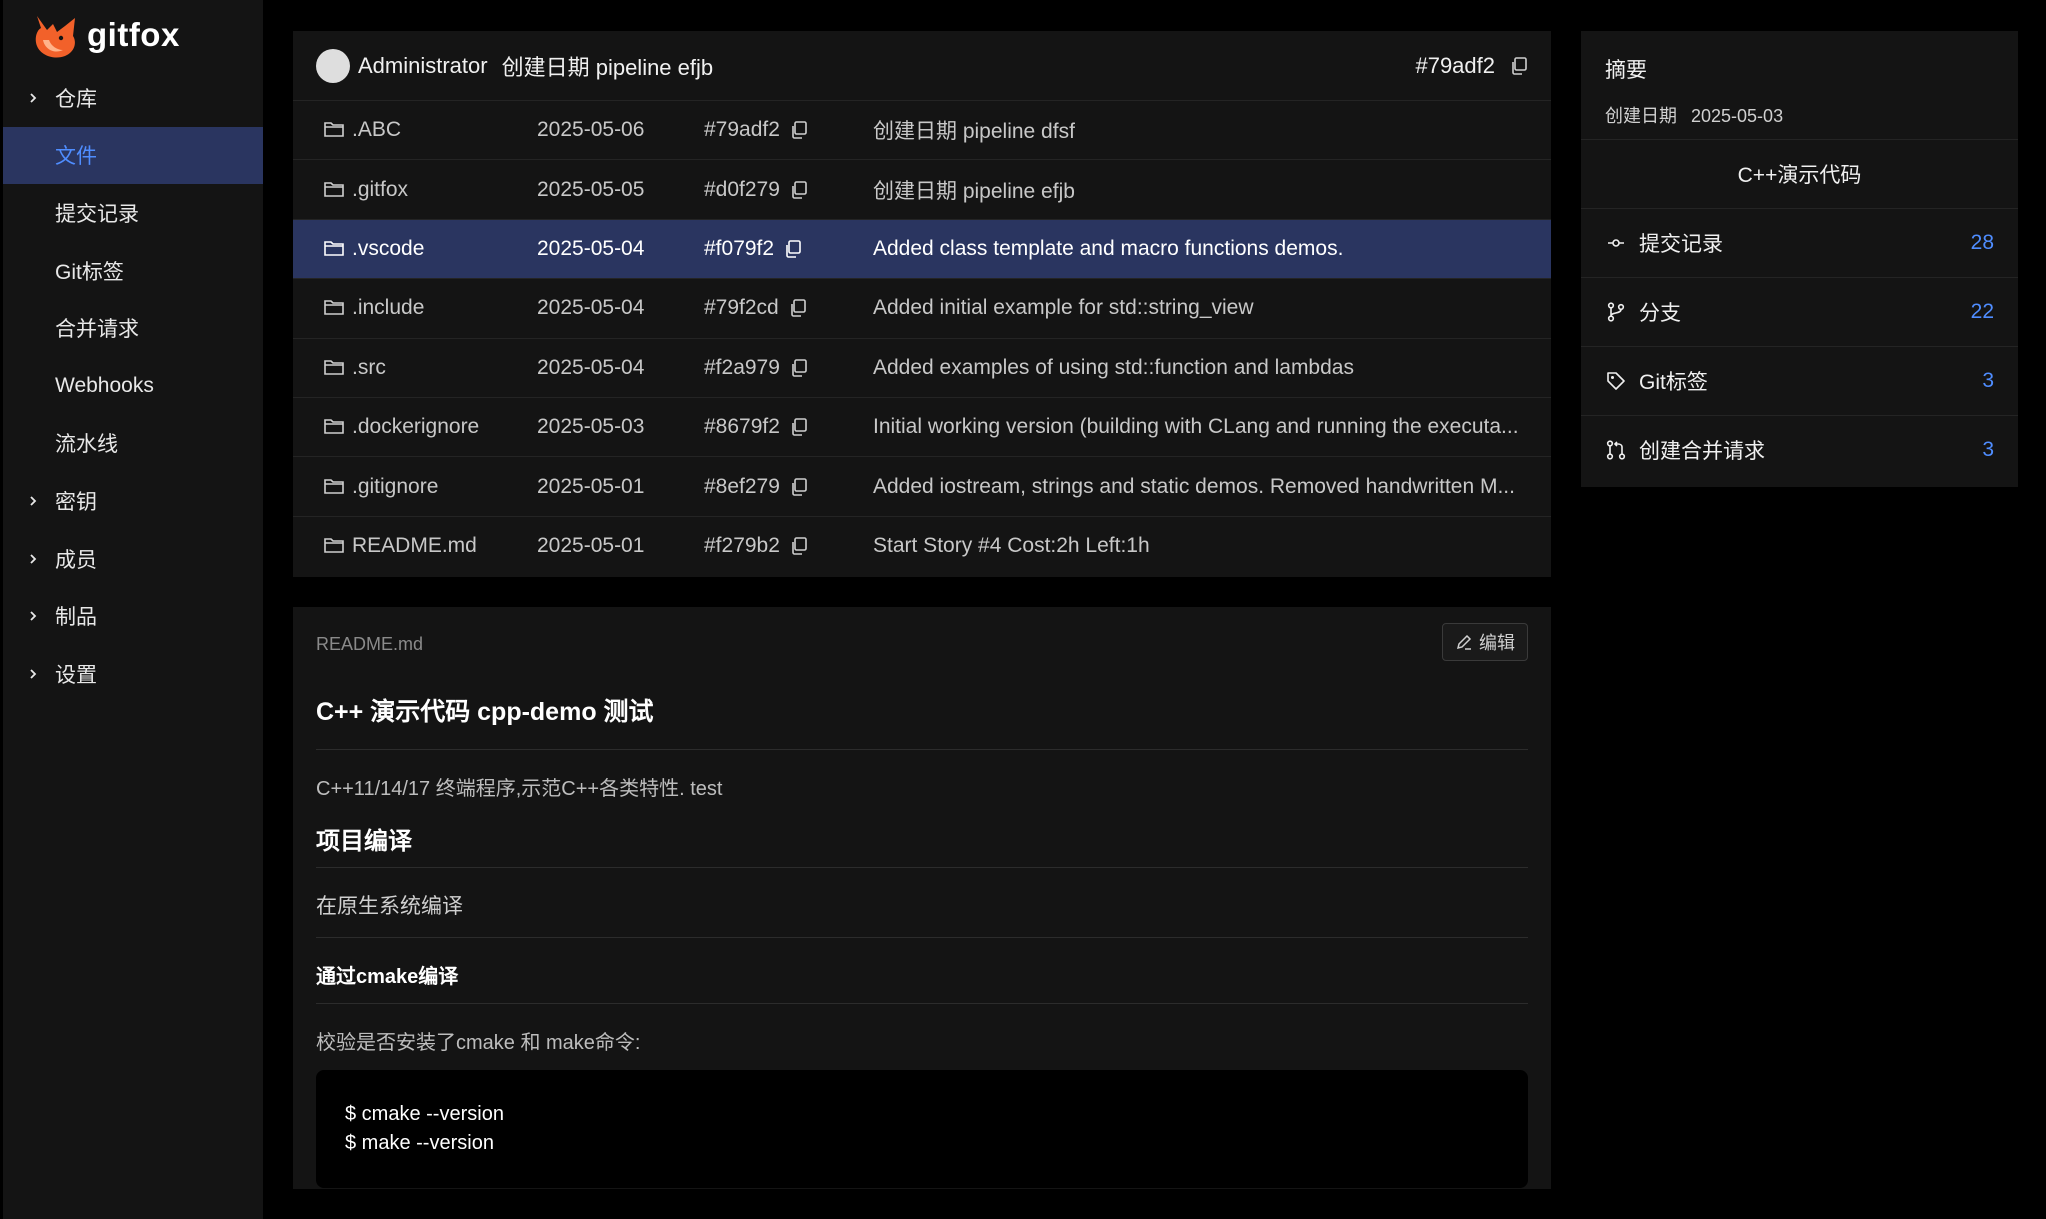 This screenshot has width=2046, height=1219. Describe the element at coordinates (1660, 313) in the screenshot. I see `stat-label: 分支` at that location.